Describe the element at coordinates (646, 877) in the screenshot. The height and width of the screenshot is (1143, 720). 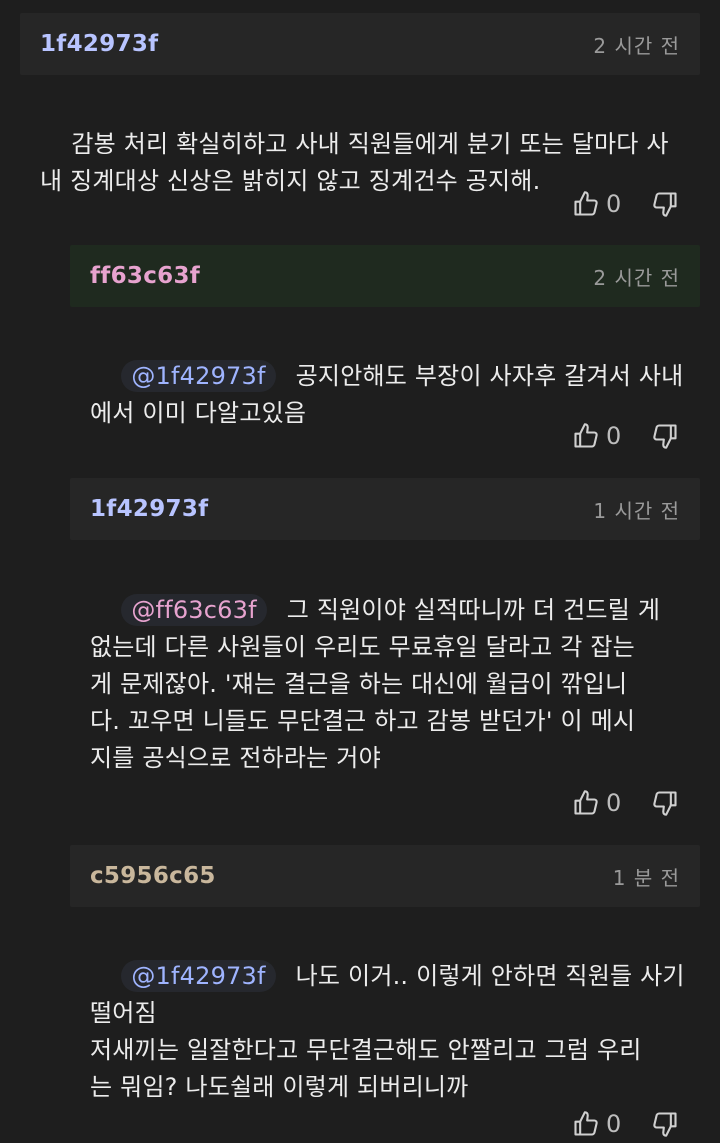
I see `comment-time: 1 분 전` at that location.